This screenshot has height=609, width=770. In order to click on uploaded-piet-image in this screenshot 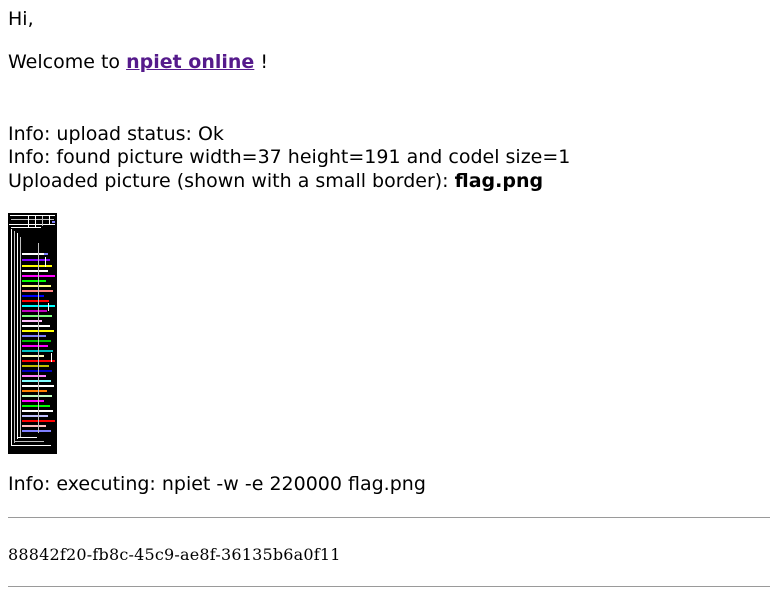, I will do `click(32, 333)`.